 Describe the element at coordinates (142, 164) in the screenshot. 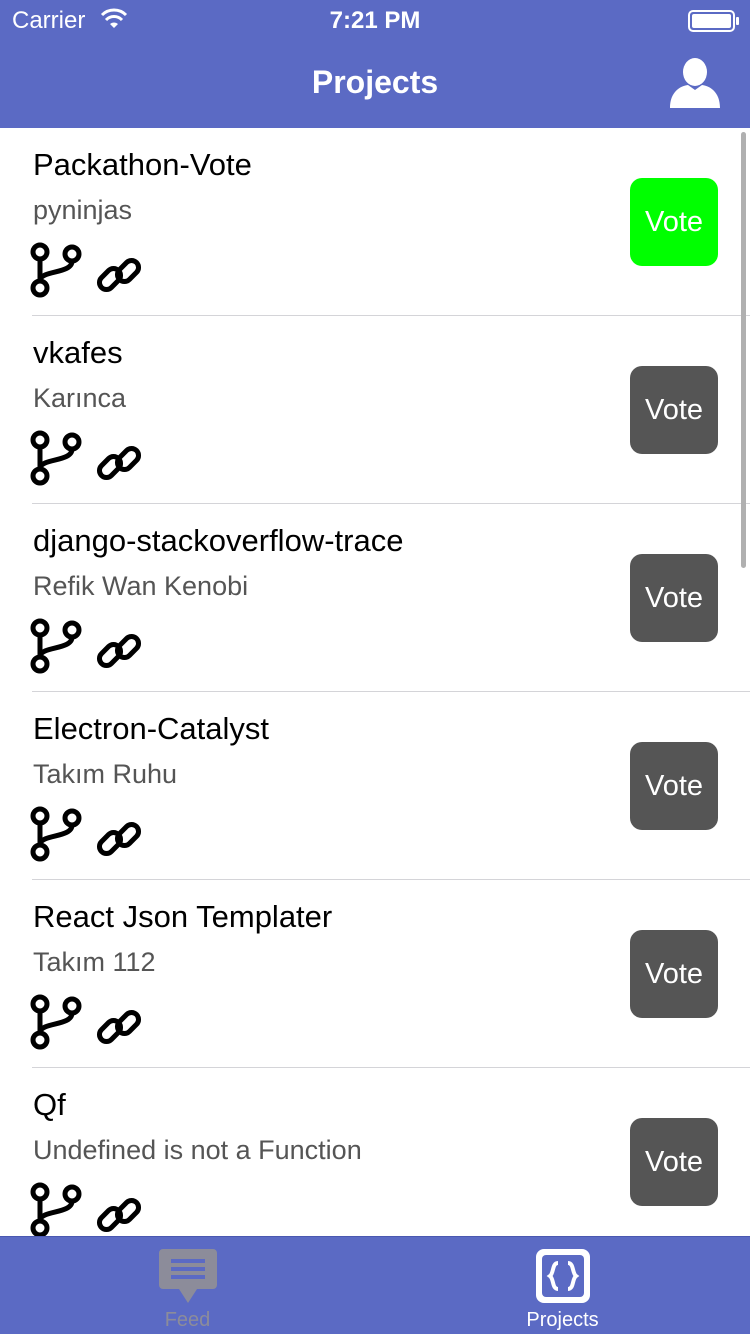

I see `project-title: Packathon-Vote` at that location.